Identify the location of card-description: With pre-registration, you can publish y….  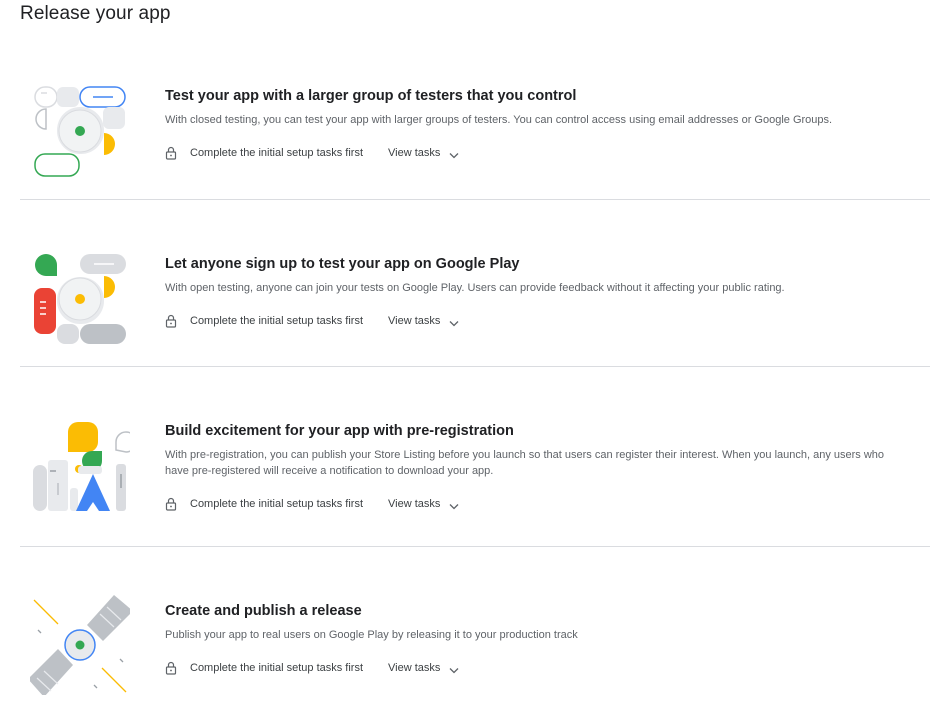
(525, 463).